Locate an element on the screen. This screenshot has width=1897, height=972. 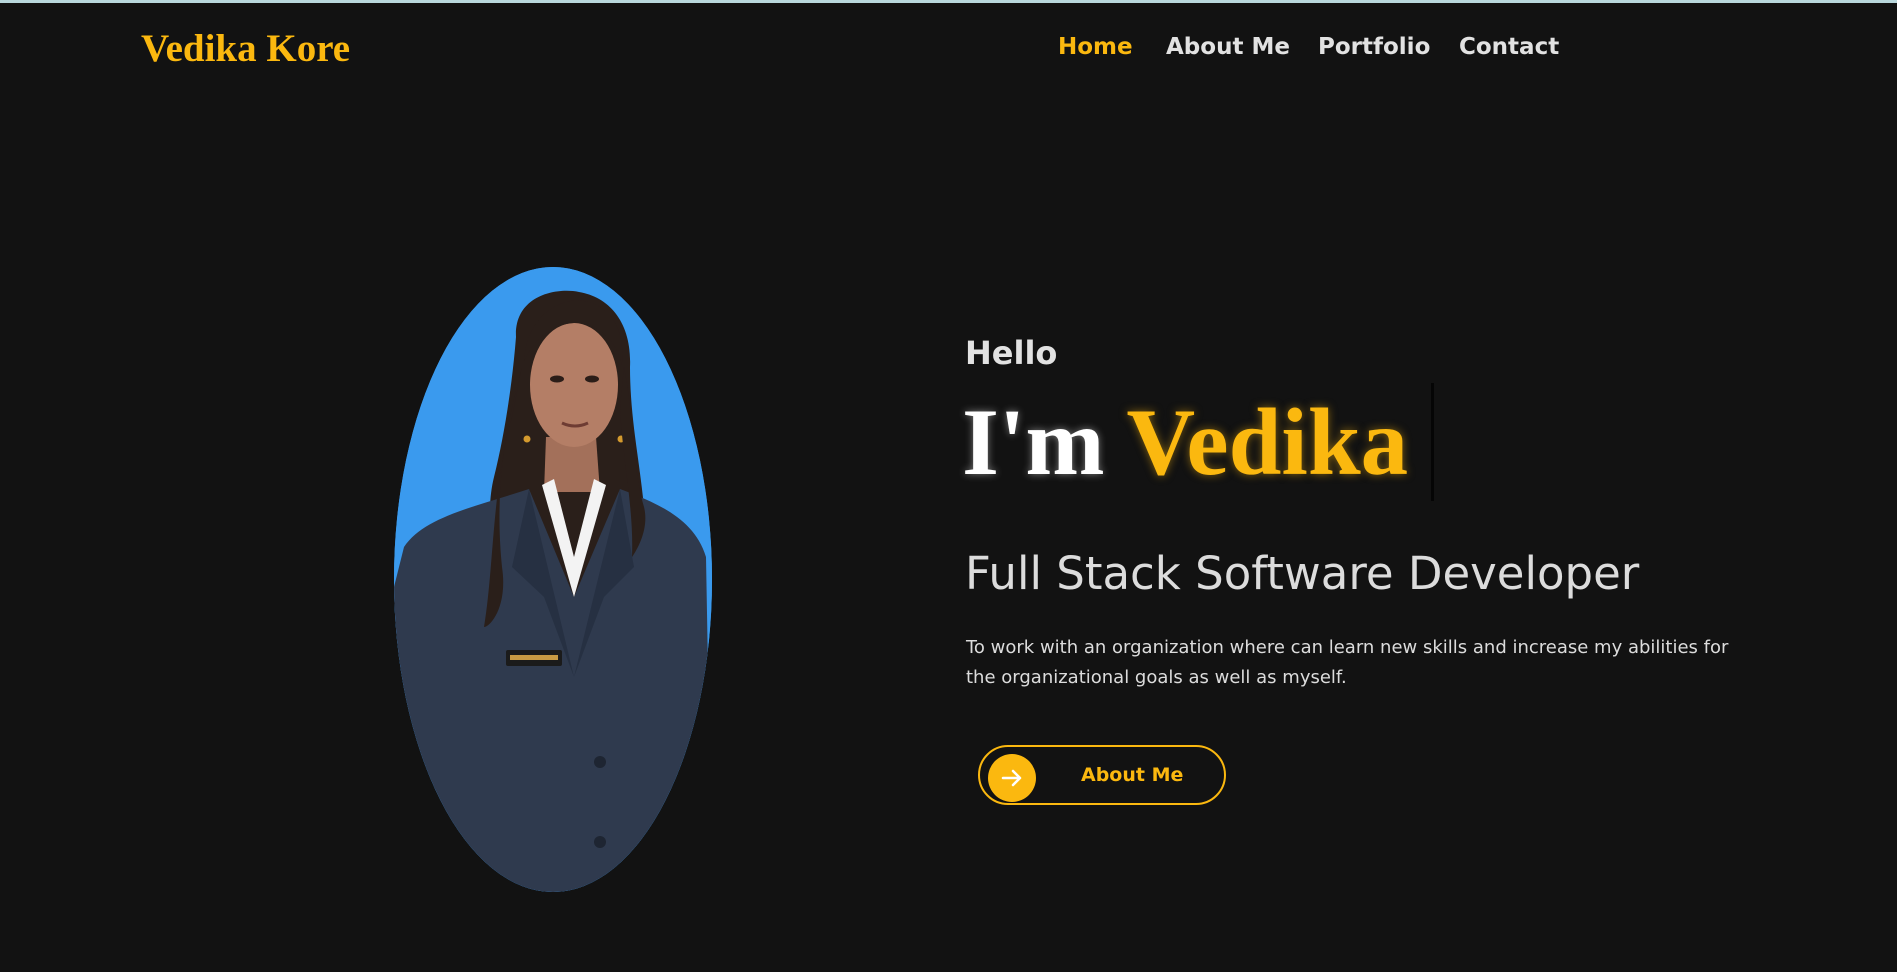
window-top-edge is located at coordinates (948, 1).